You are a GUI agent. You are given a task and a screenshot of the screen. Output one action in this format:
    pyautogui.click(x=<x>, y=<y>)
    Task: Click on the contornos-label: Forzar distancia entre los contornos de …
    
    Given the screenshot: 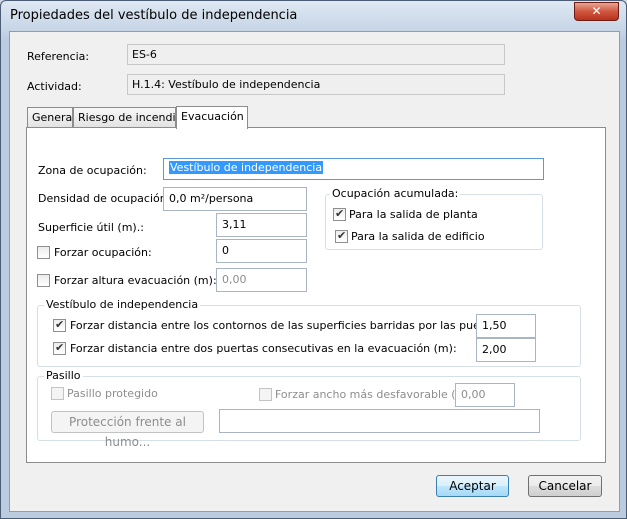 What is the action you would take?
    pyautogui.click(x=299, y=325)
    